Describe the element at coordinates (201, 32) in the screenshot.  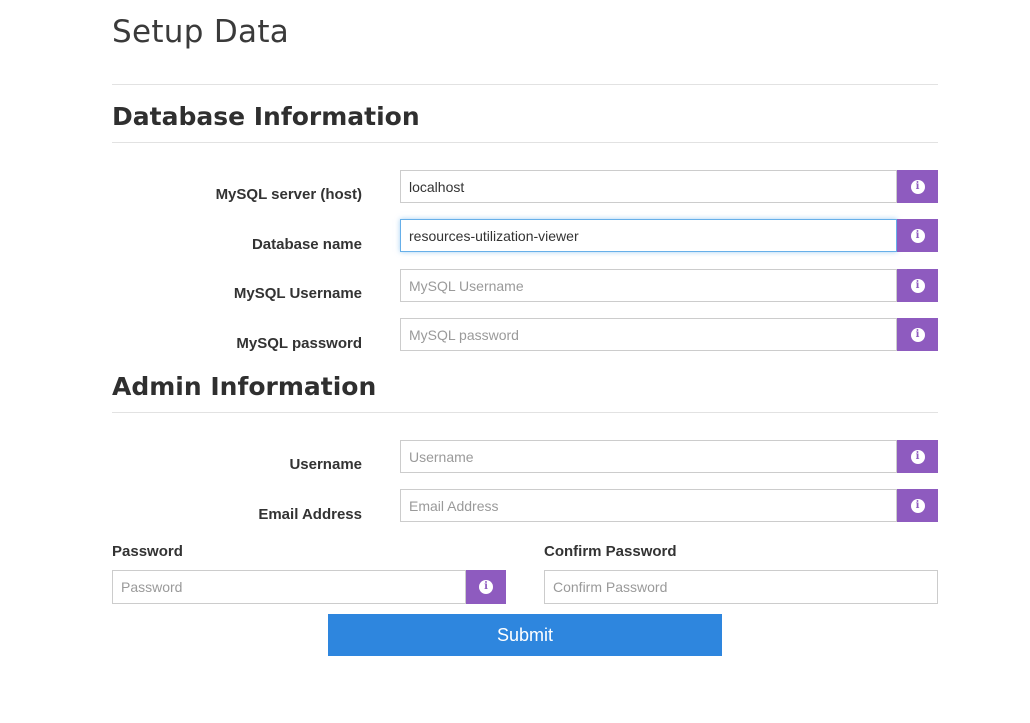
I see `page-title: Setup Data` at that location.